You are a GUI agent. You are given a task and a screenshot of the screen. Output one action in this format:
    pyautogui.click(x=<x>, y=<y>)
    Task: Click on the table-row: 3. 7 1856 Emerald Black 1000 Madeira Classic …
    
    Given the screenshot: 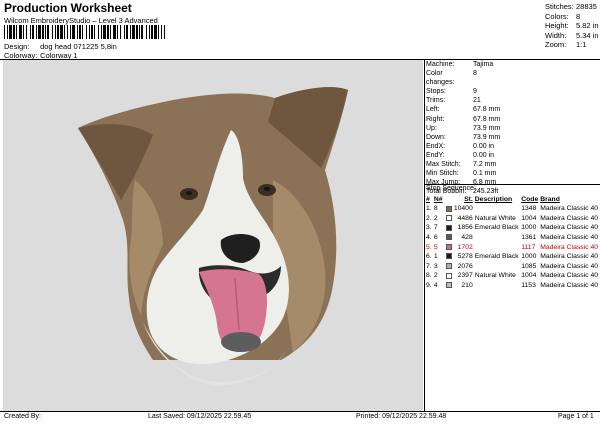 What is the action you would take?
    pyautogui.click(x=512, y=228)
    